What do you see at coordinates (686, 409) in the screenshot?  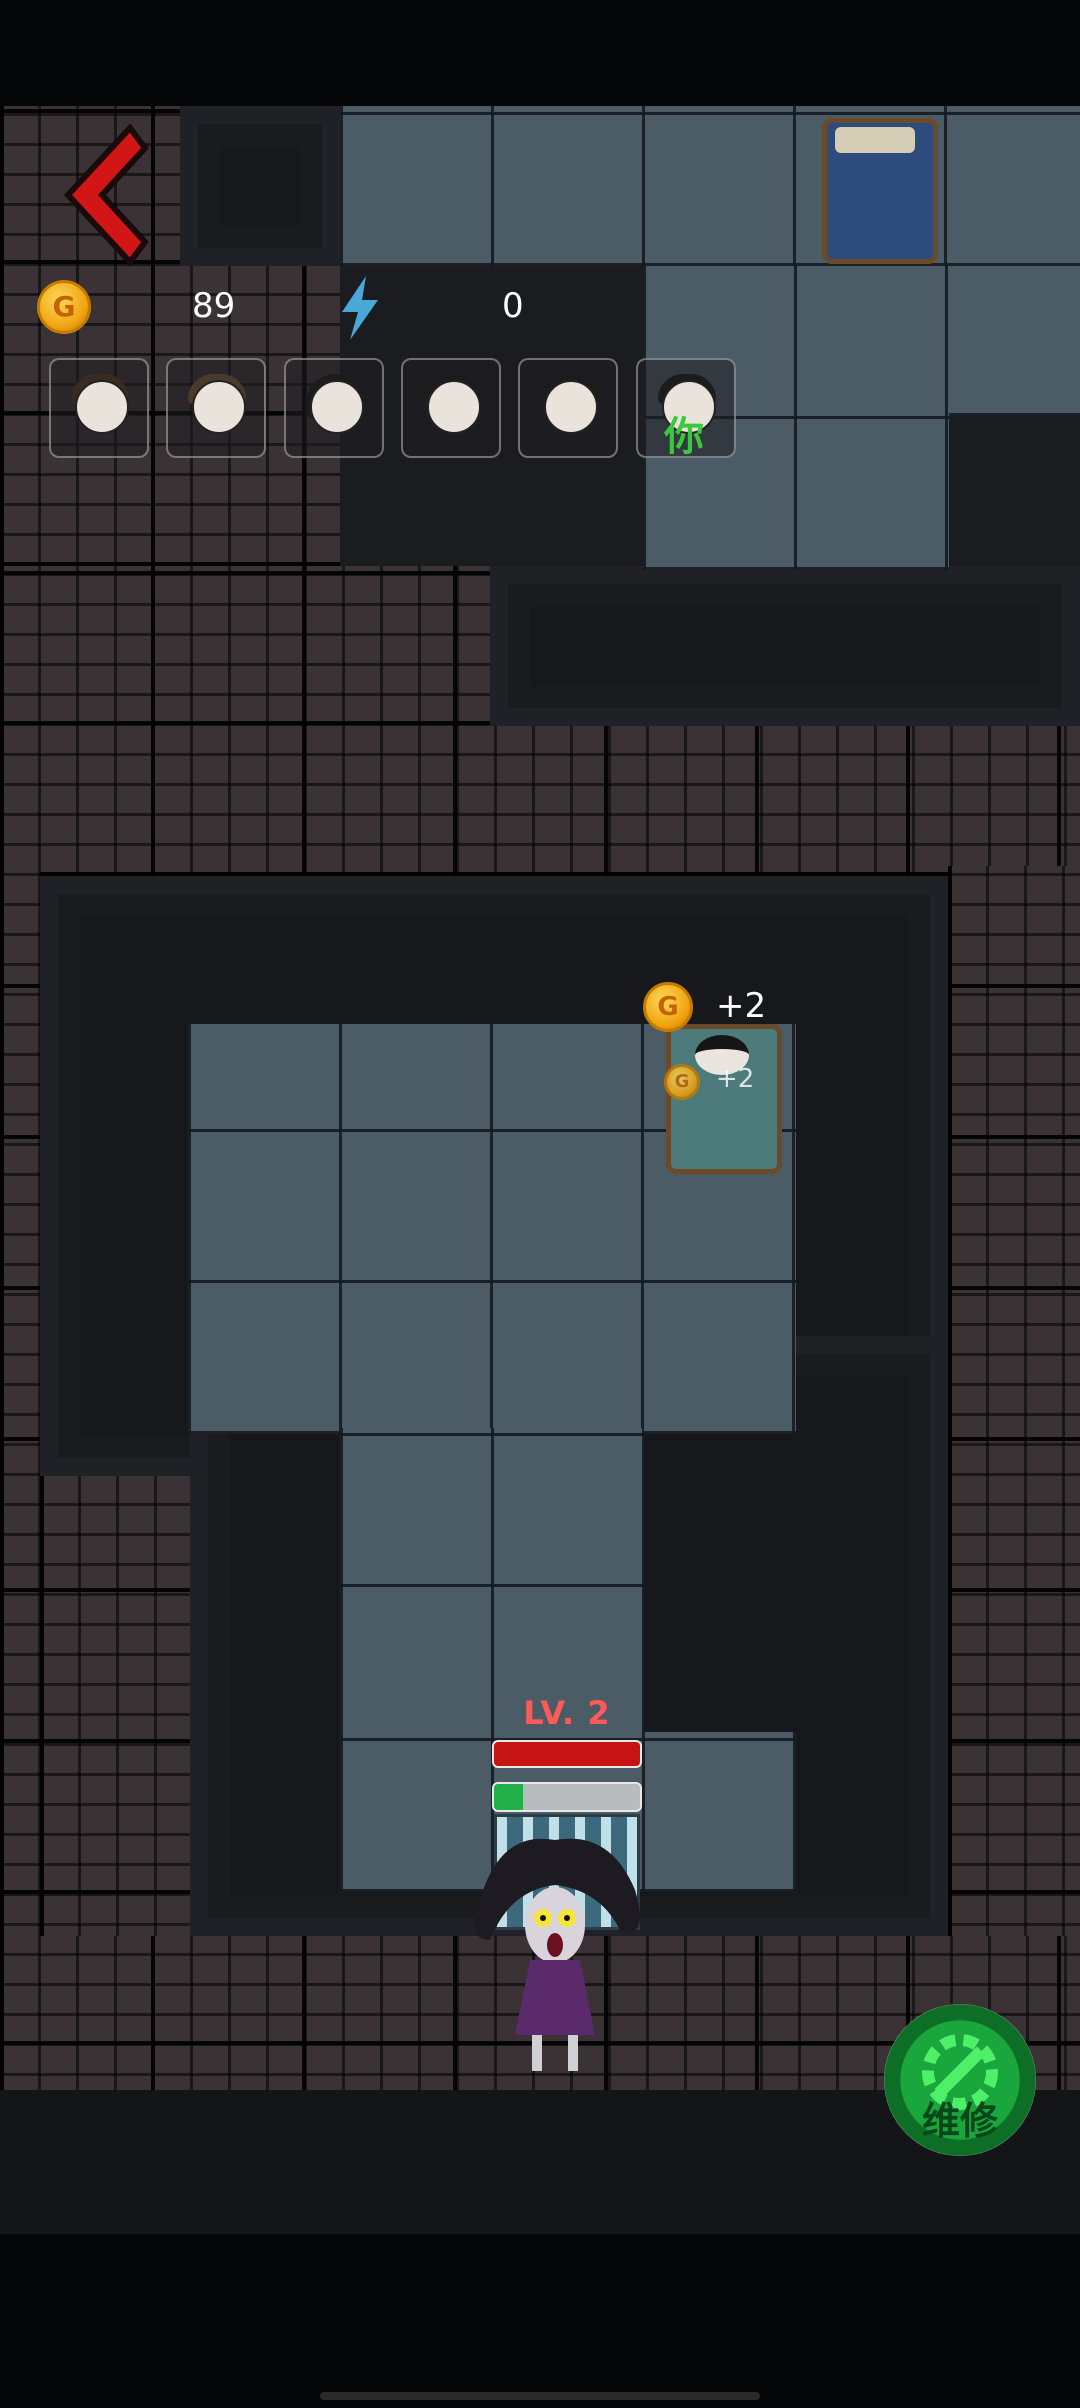 I see `character-slot-player: 你` at bounding box center [686, 409].